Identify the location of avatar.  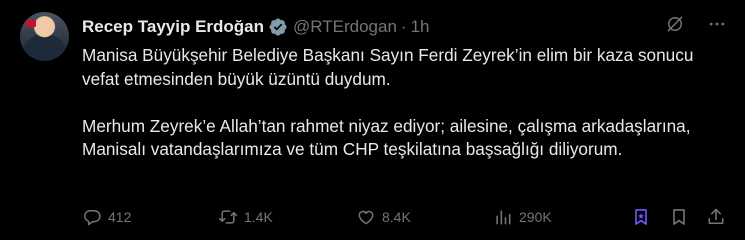
(44, 36).